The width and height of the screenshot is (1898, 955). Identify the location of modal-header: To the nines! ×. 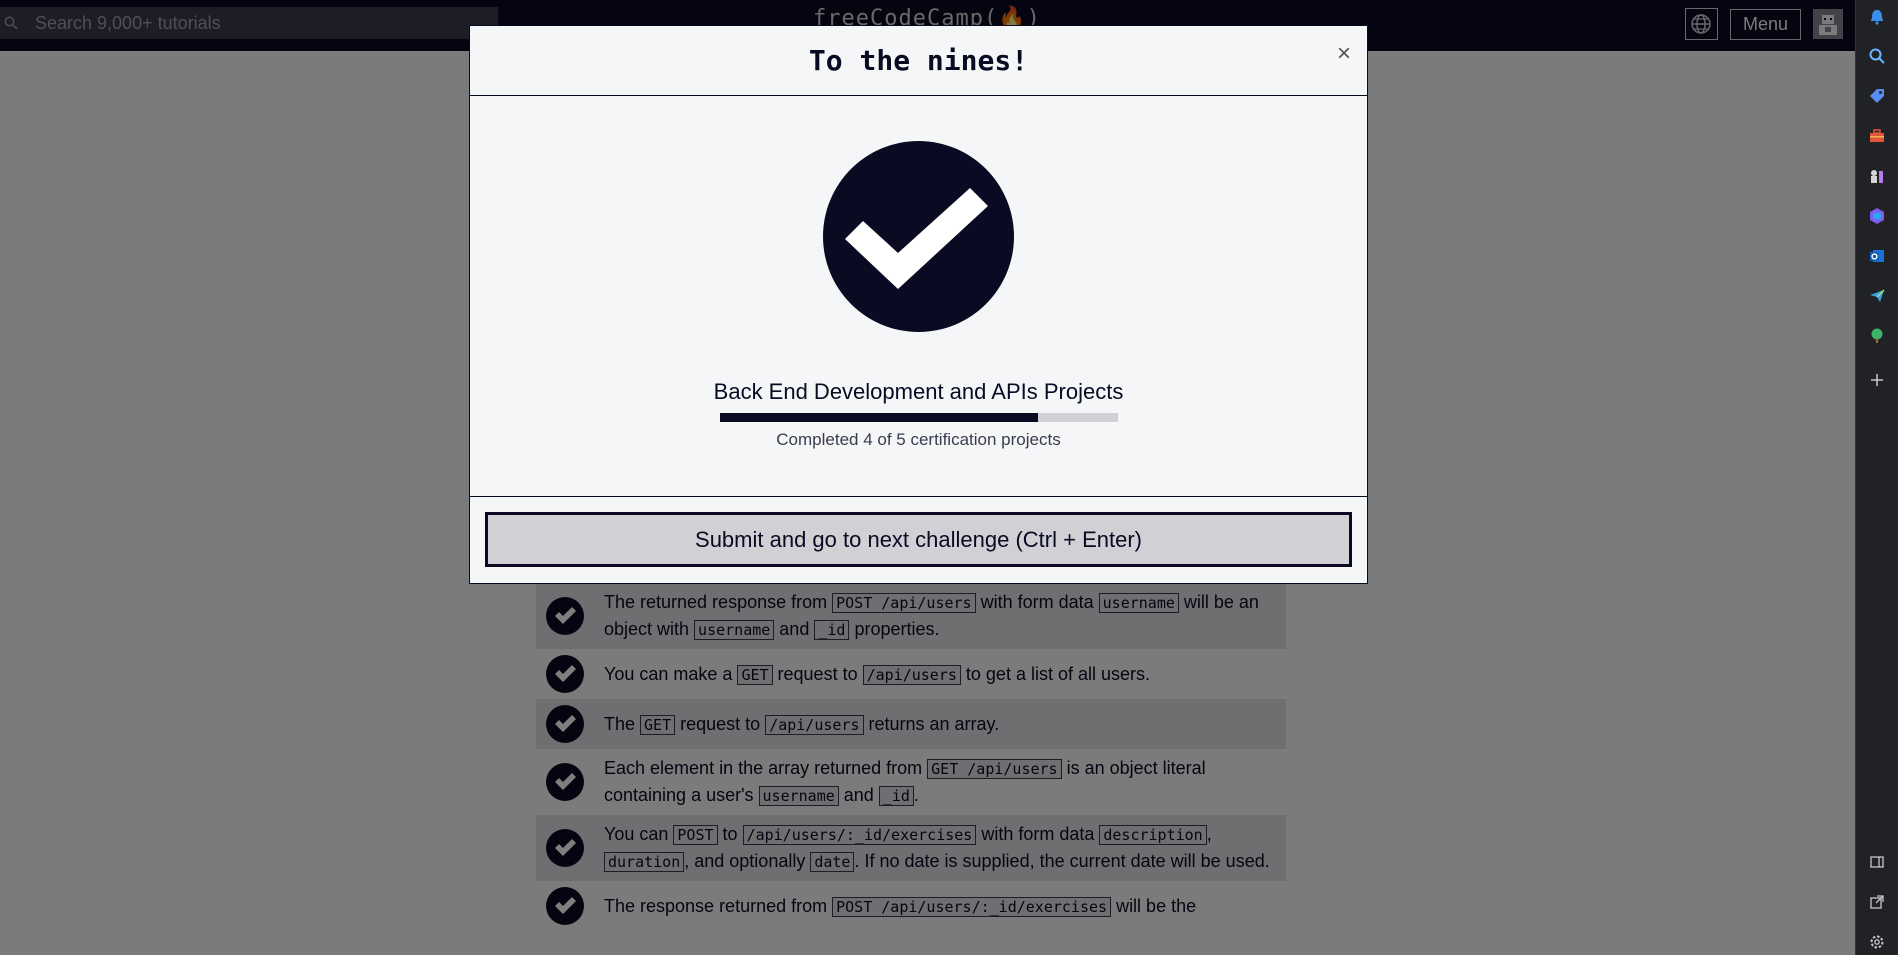
(918, 61).